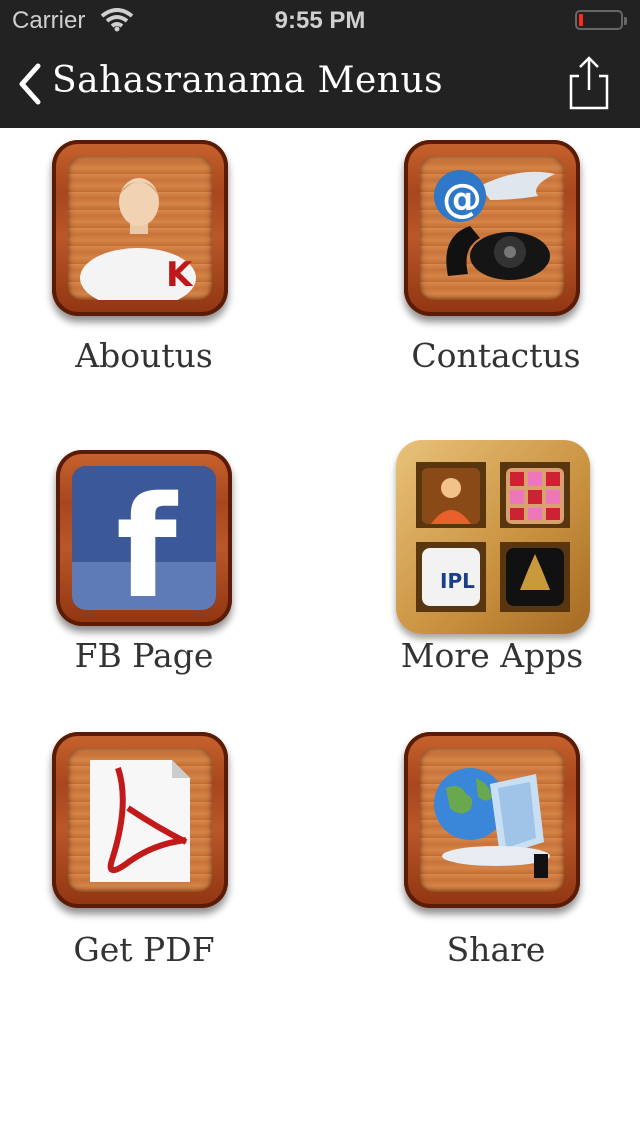 The height and width of the screenshot is (1136, 640). I want to click on menu-item-contactus: @ Contactus, so click(496, 265).